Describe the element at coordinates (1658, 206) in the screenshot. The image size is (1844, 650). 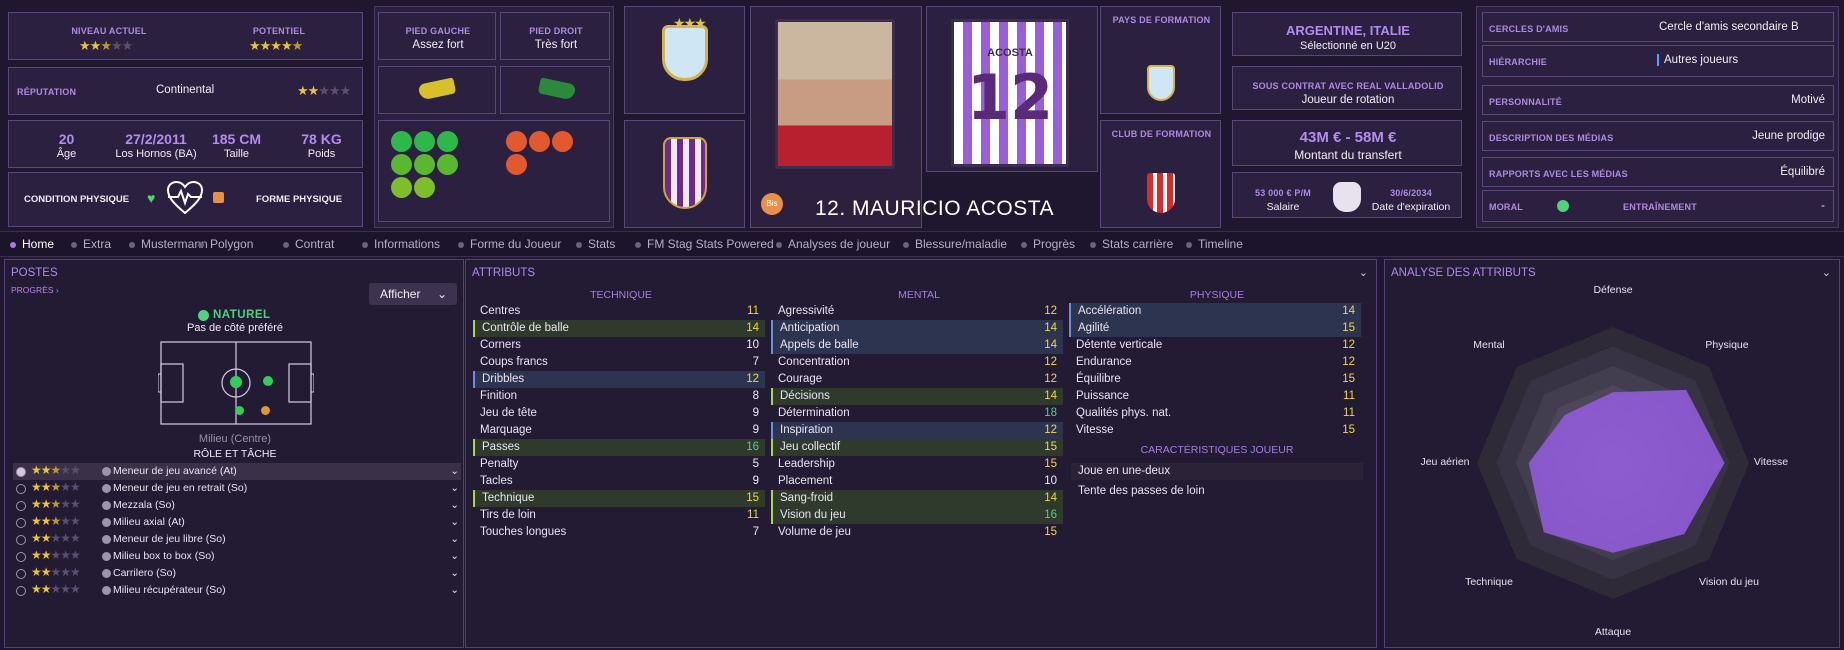
I see `moral-box: MORAL ENTRAÎNEMENT -` at that location.